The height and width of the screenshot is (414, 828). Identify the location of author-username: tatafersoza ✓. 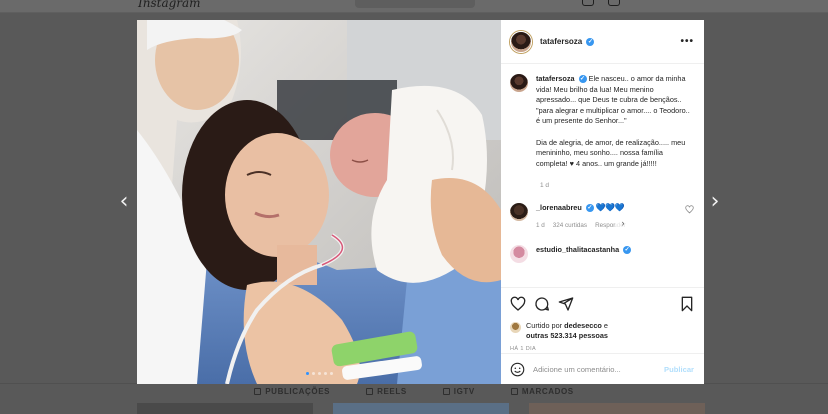
(567, 41).